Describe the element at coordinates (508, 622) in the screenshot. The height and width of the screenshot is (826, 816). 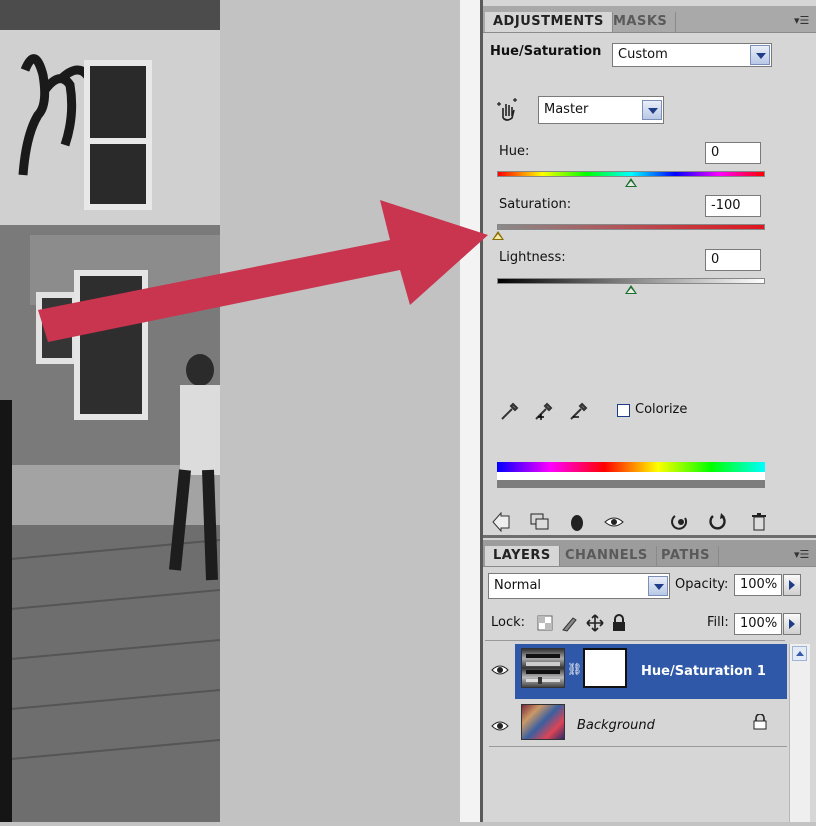
I see `lock-label: Lock:` at that location.